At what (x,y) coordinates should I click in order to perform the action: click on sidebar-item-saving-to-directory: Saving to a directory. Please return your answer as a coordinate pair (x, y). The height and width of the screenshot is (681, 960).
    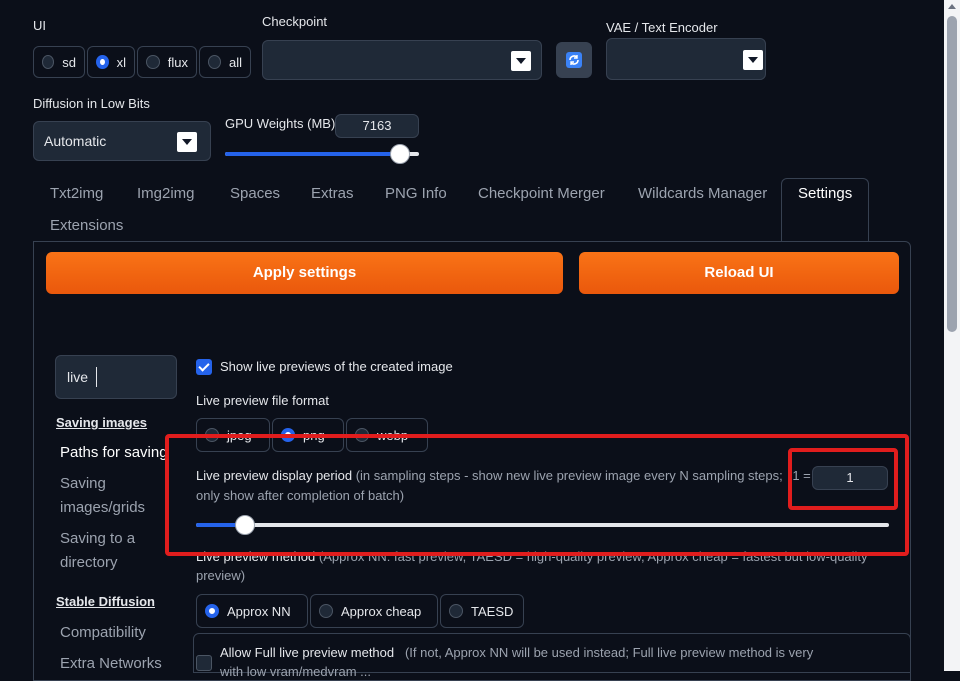
    Looking at the image, I should click on (105, 551).